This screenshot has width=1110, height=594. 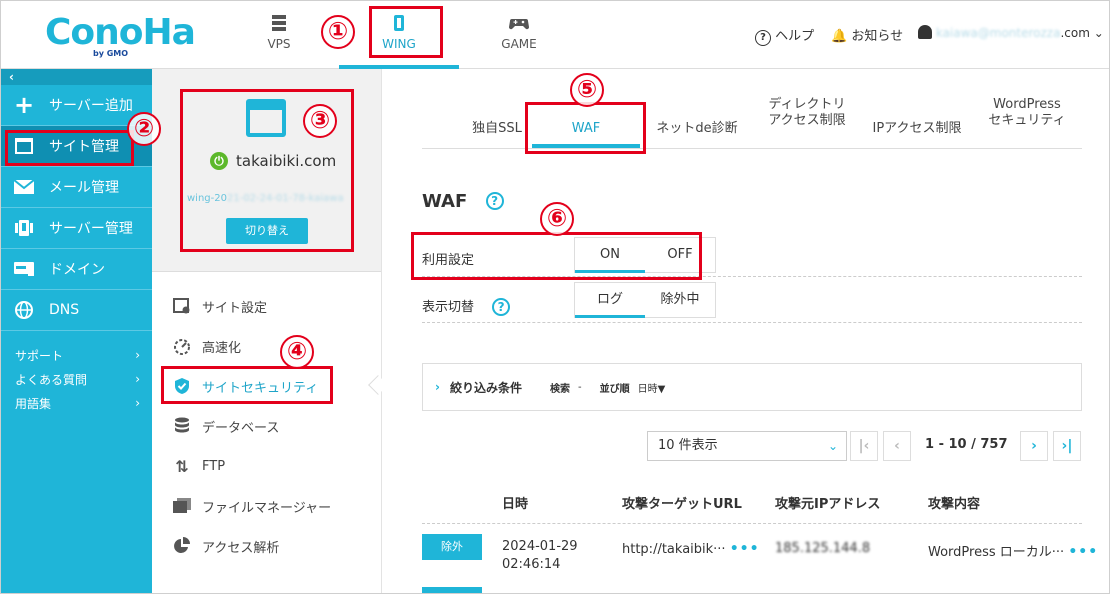 I want to click on prev-page-button: ‹, so click(x=897, y=446).